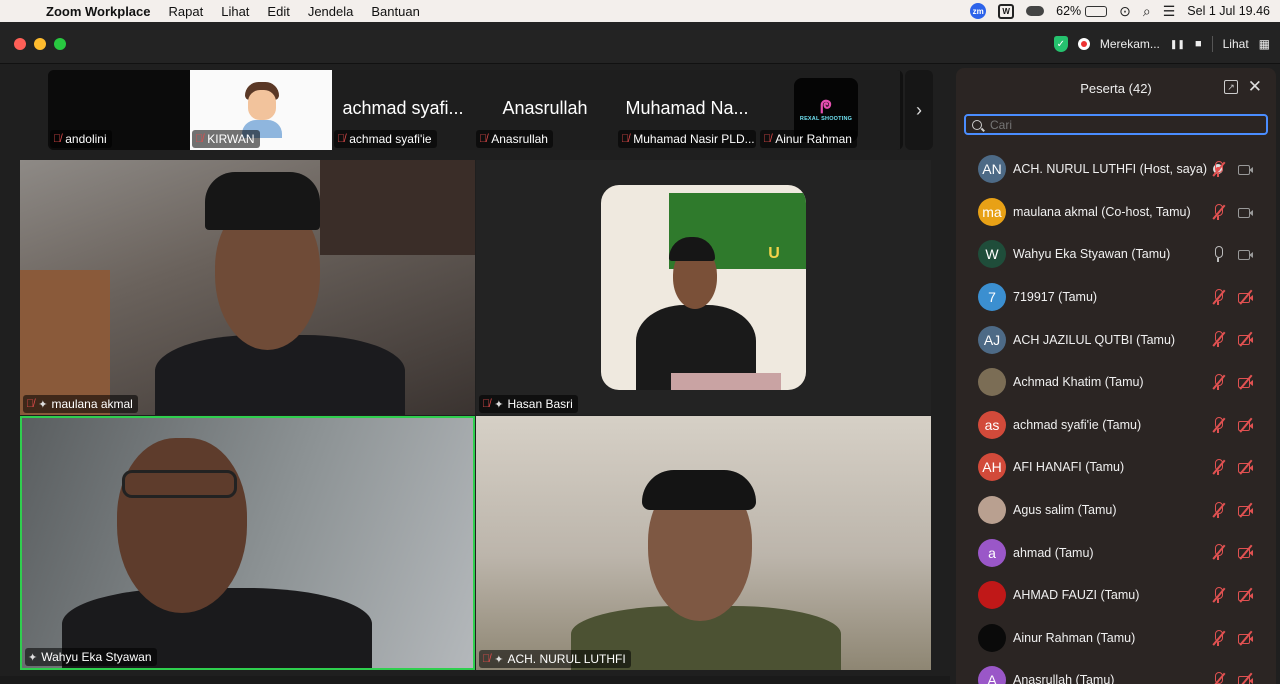 The image size is (1280, 684). I want to click on participant-row: 7 719917 (Tamu), so click(1116, 297).